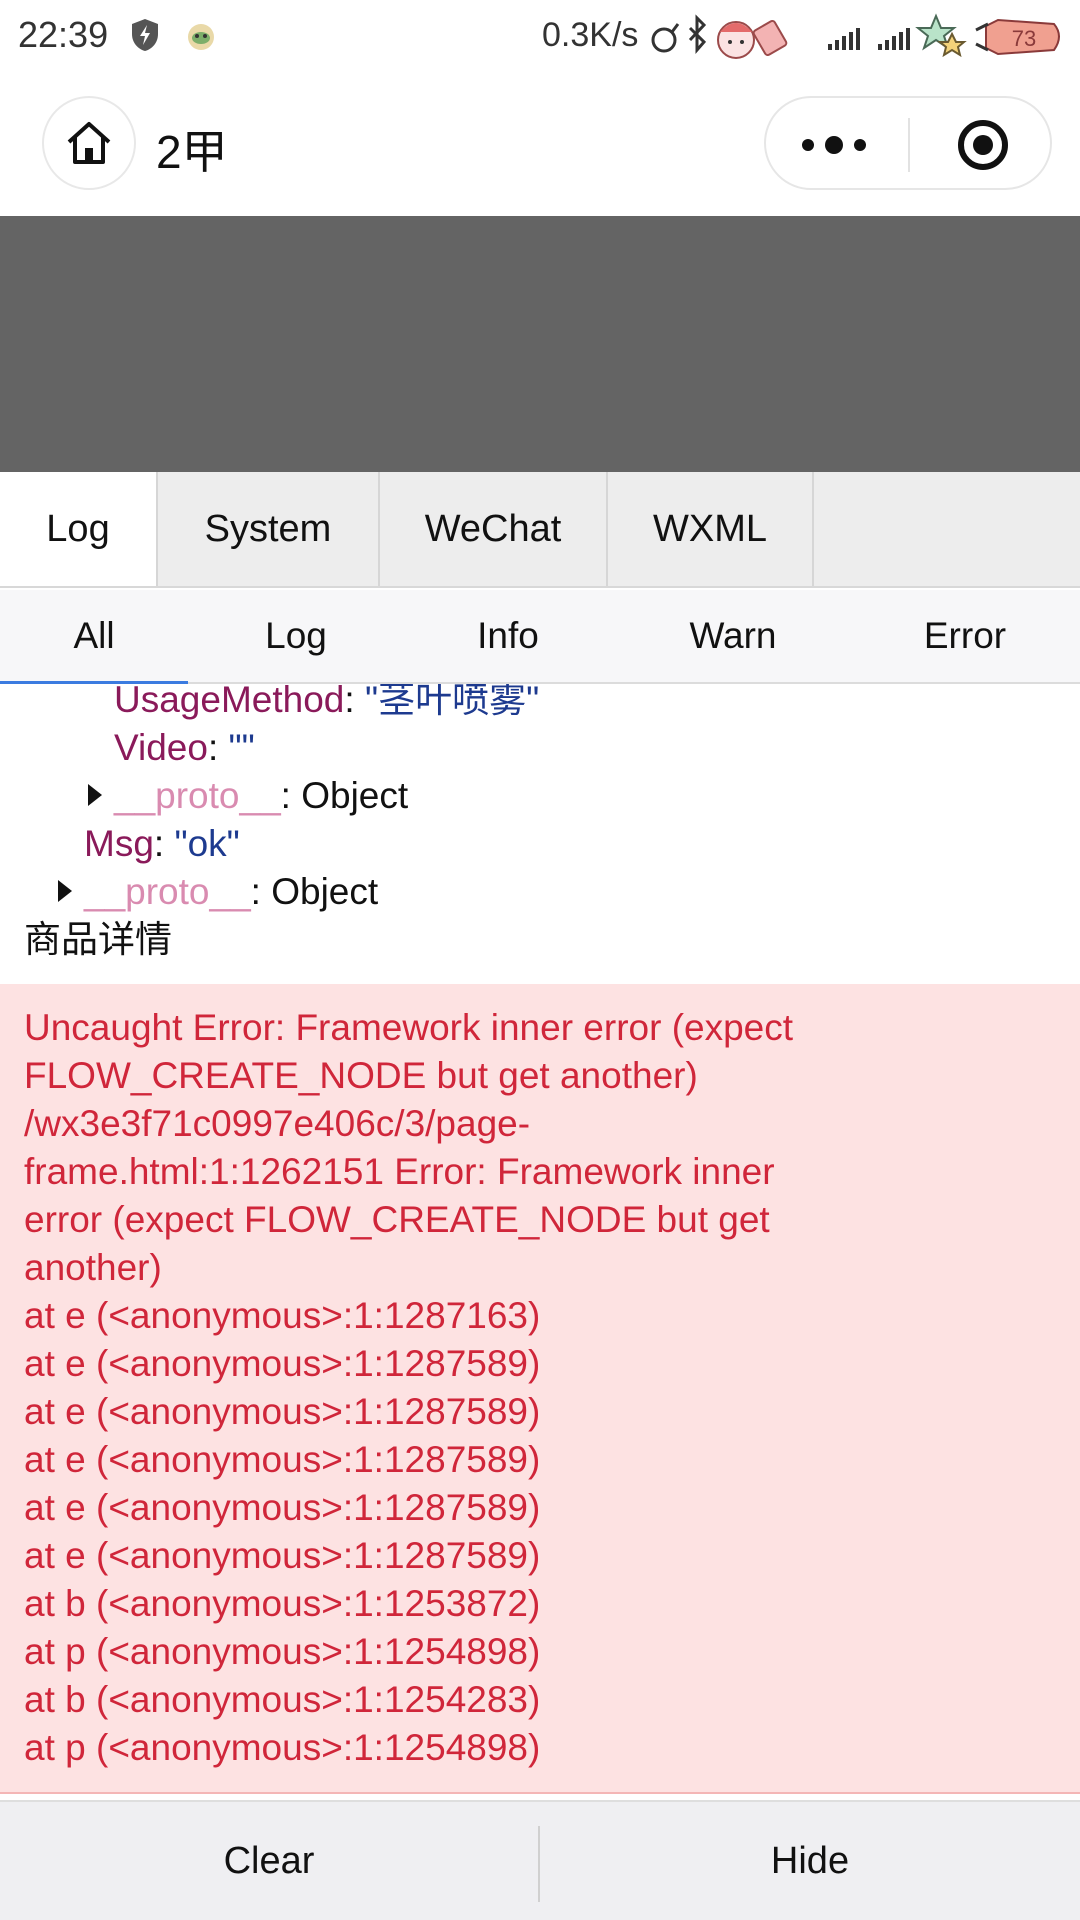 Image resolution: width=1080 pixels, height=1920 pixels. Describe the element at coordinates (282, 1603) in the screenshot. I see `stack-trace-line: at b (<anonymous>:1:1253872)` at that location.